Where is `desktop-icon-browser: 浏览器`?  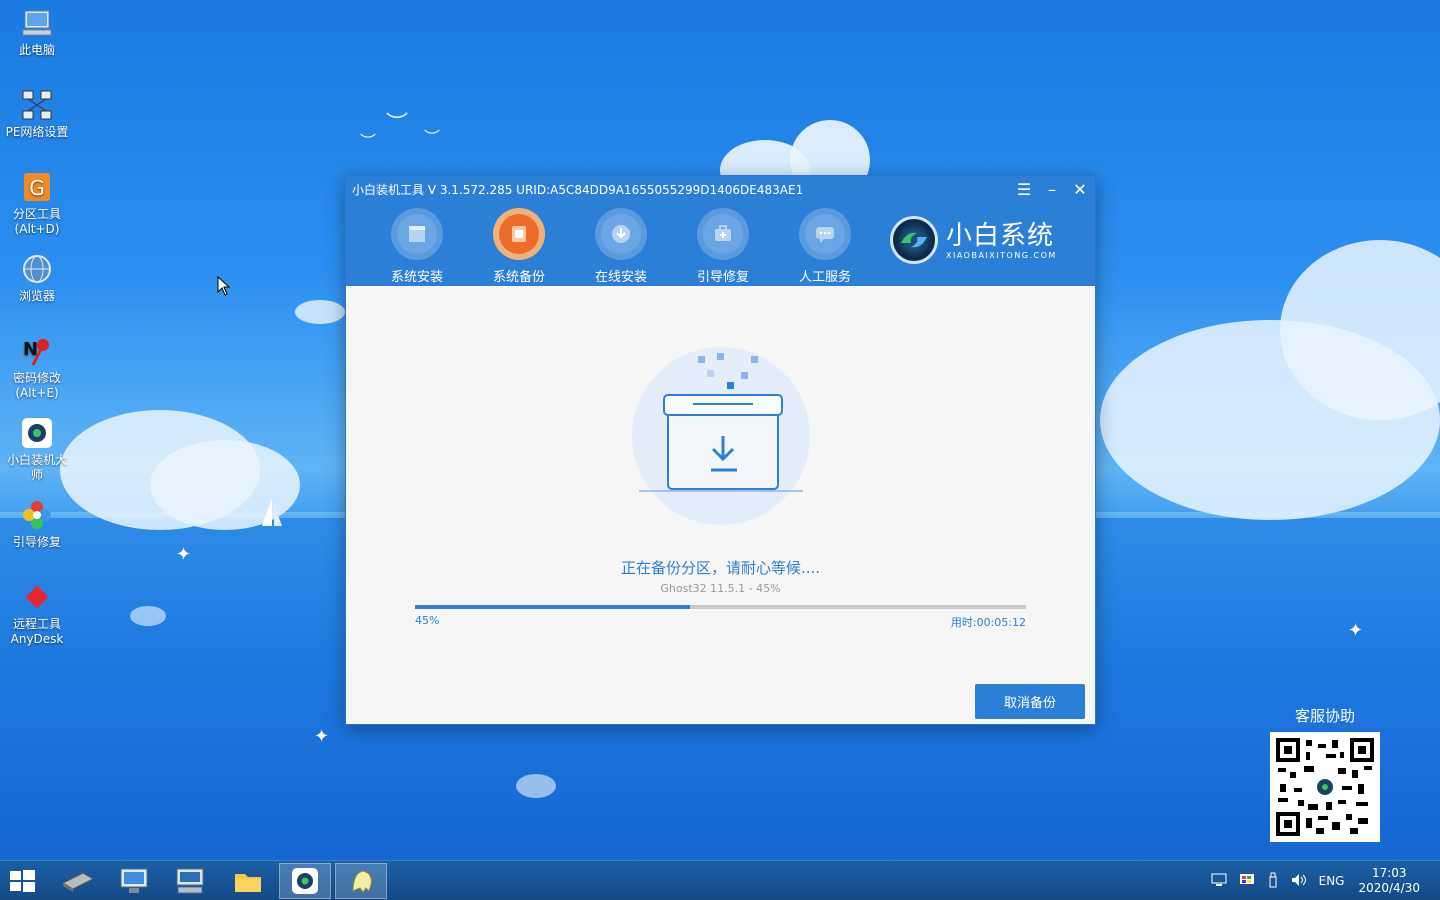
desktop-icon-browser: 浏览器 is located at coordinates (37, 278).